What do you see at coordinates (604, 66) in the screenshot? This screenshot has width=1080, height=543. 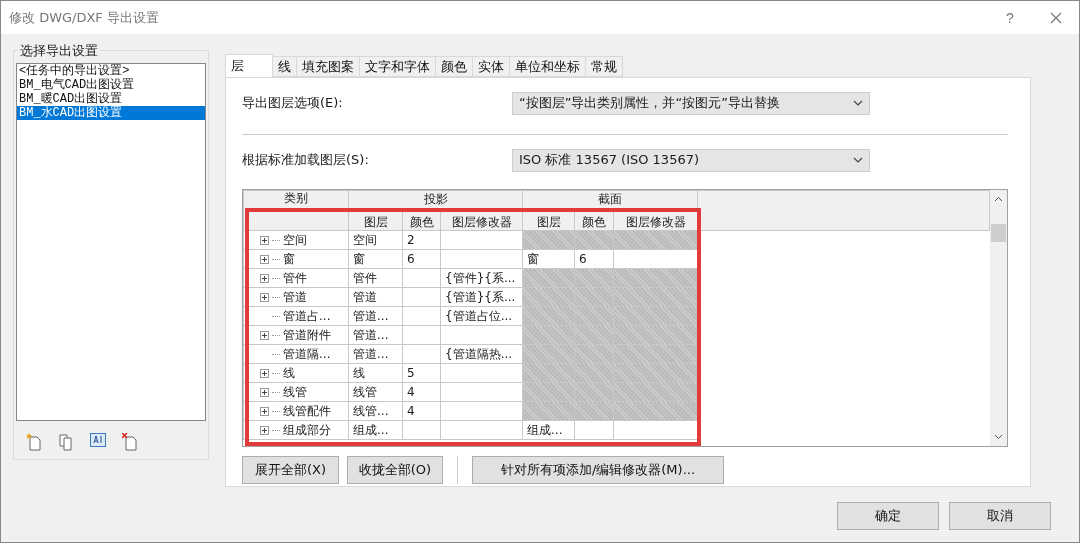 I see `tab: 常规` at bounding box center [604, 66].